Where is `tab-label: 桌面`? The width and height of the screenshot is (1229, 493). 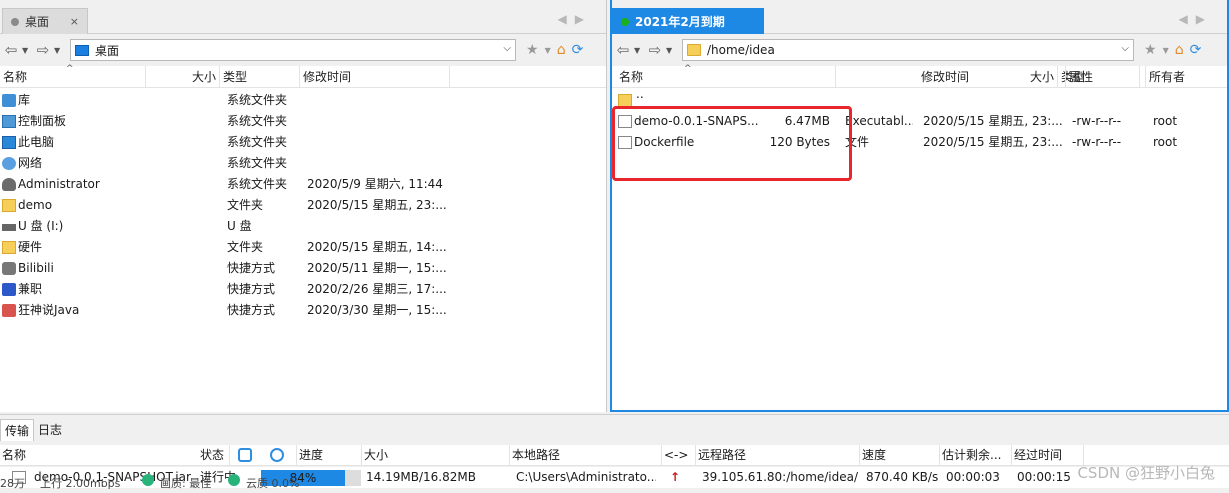 tab-label: 桌面 is located at coordinates (37, 22).